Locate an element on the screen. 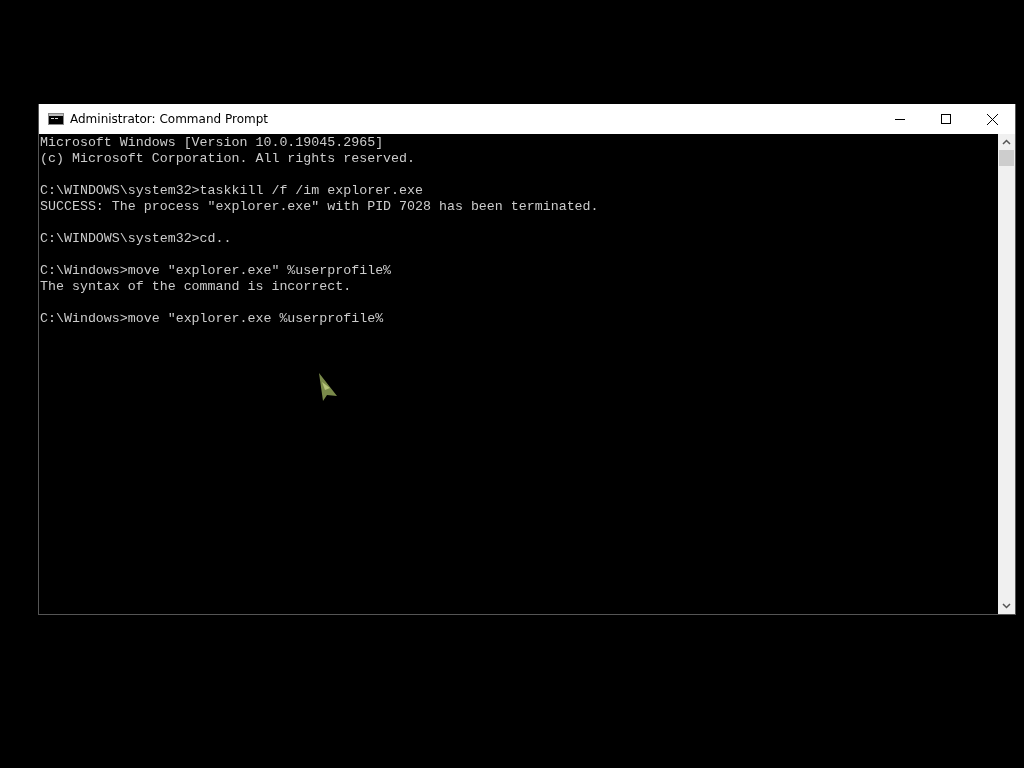  maximize-icon is located at coordinates (946, 119).